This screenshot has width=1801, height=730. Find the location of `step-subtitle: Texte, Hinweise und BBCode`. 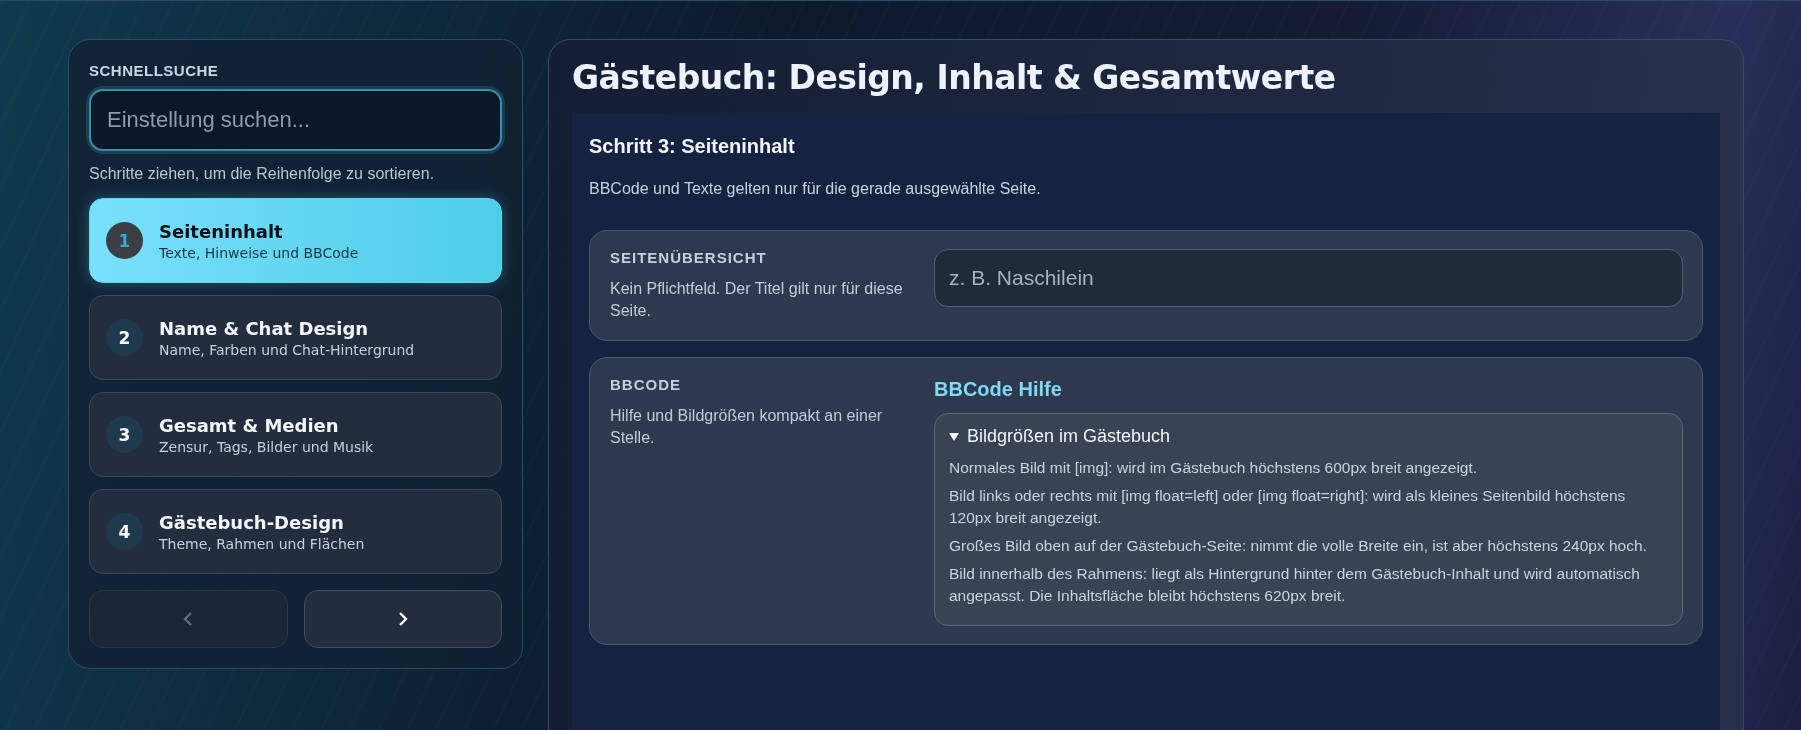

step-subtitle: Texte, Hinweise und BBCode is located at coordinates (259, 252).